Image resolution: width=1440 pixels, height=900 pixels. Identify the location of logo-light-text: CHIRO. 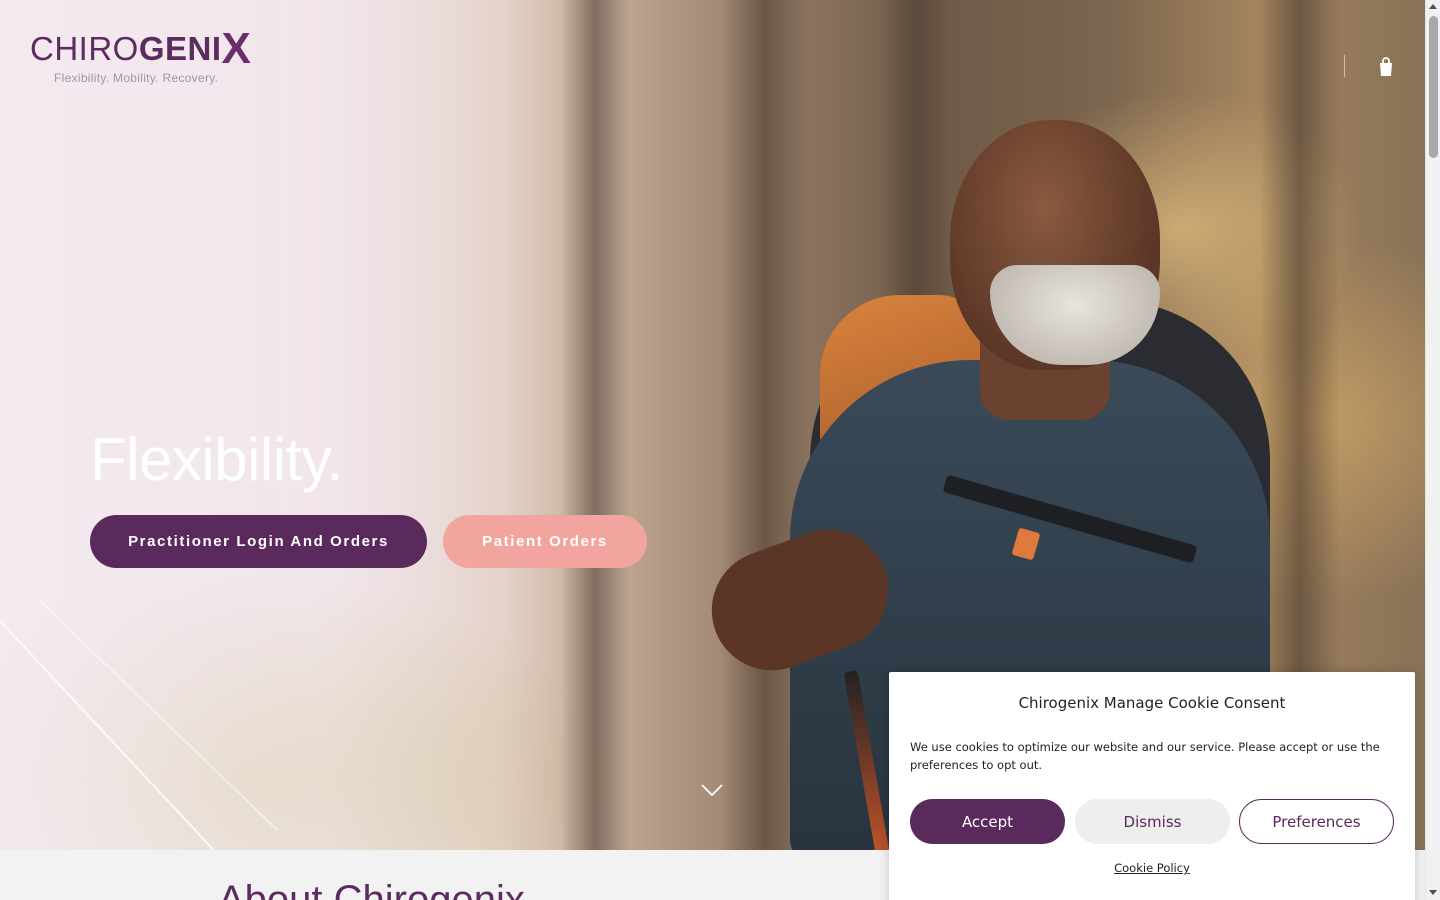
(84, 48).